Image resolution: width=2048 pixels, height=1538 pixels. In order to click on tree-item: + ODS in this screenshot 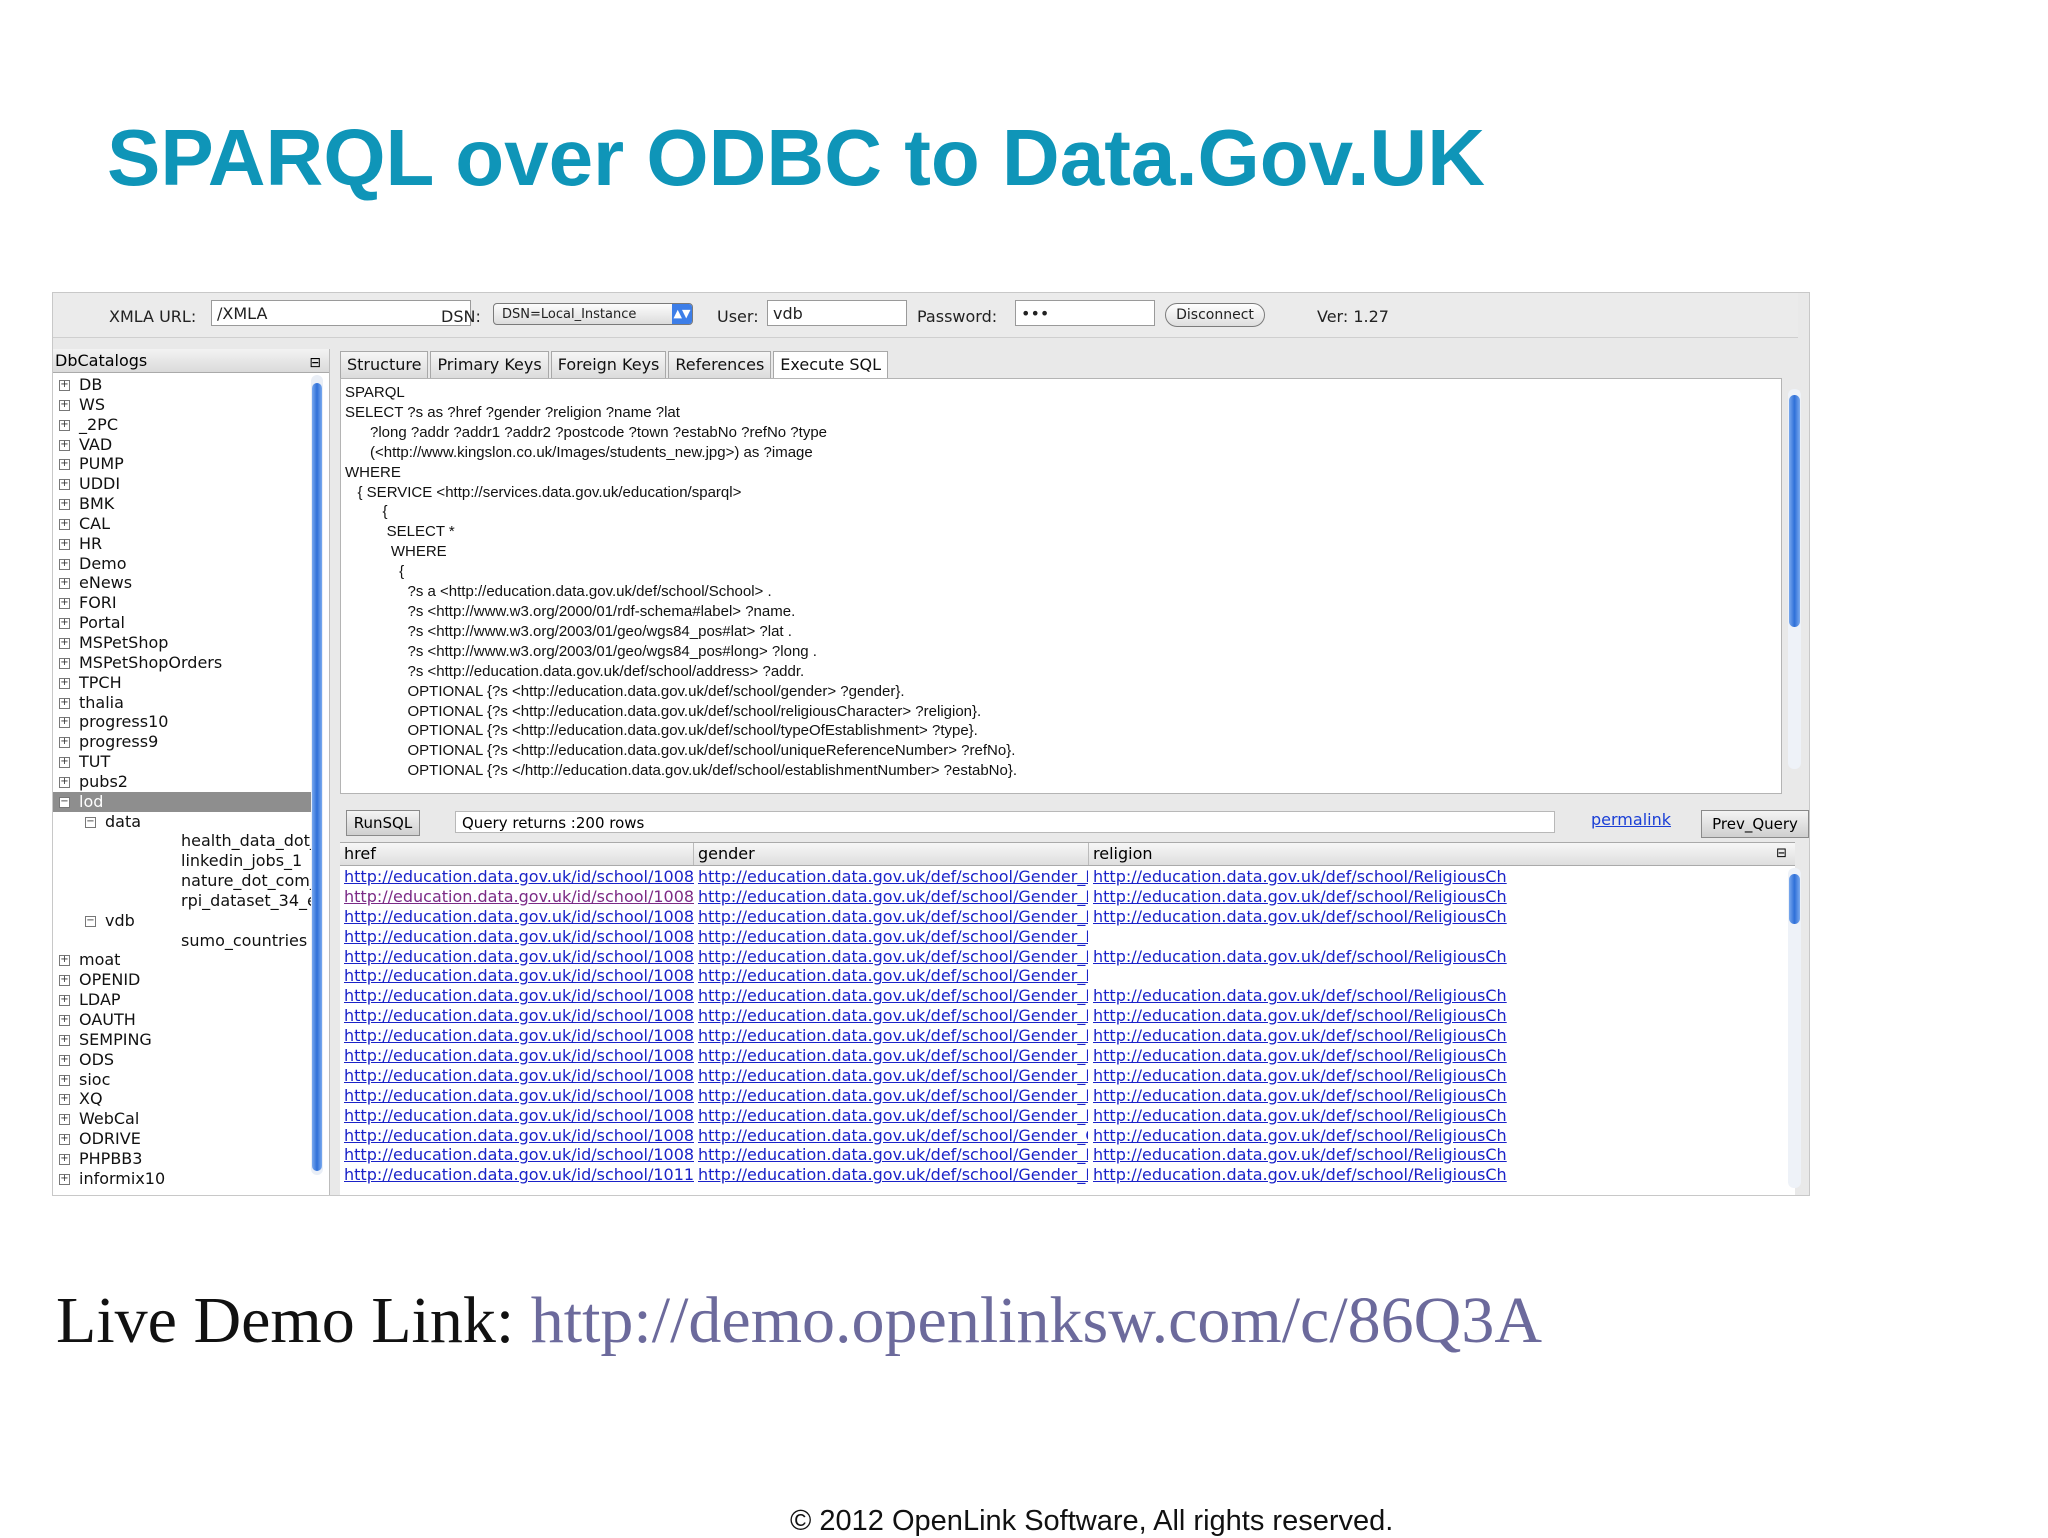, I will do `click(182, 1060)`.